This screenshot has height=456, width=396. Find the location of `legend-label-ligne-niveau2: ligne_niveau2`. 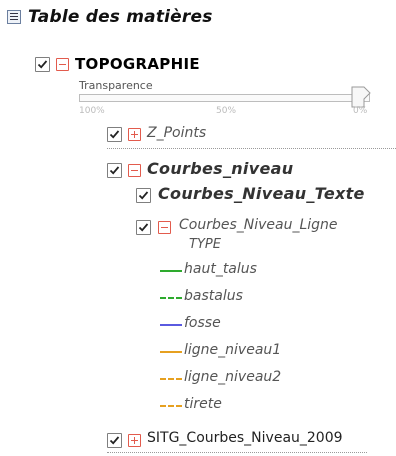

legend-label-ligne-niveau2: ligne_niveau2 is located at coordinates (233, 377).